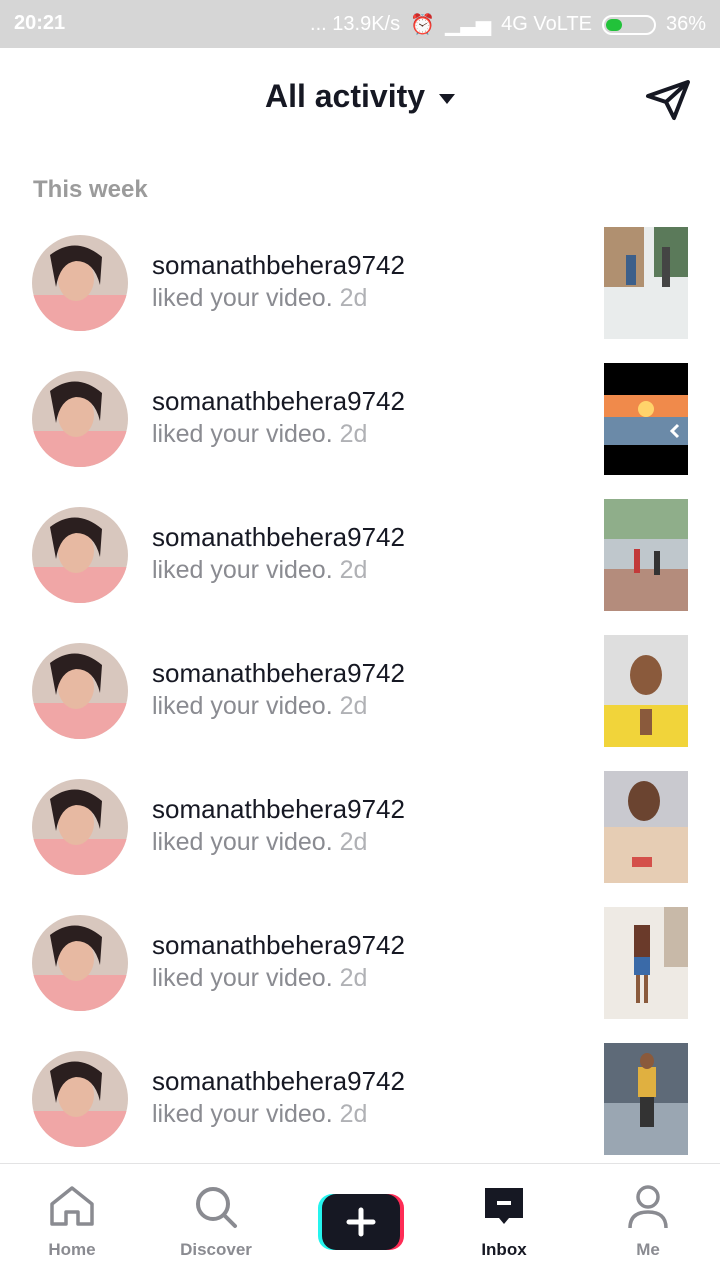  What do you see at coordinates (628, 24) in the screenshot?
I see `battery-icon` at bounding box center [628, 24].